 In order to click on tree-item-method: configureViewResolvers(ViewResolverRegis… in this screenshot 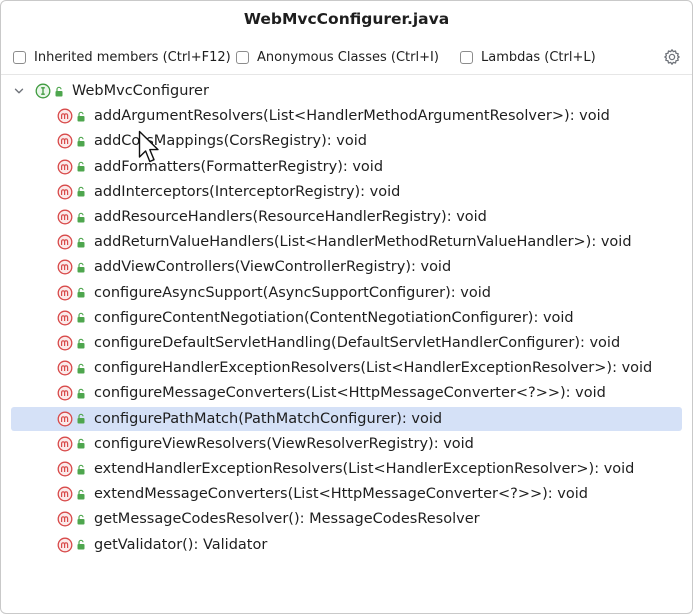, I will do `click(265, 444)`.